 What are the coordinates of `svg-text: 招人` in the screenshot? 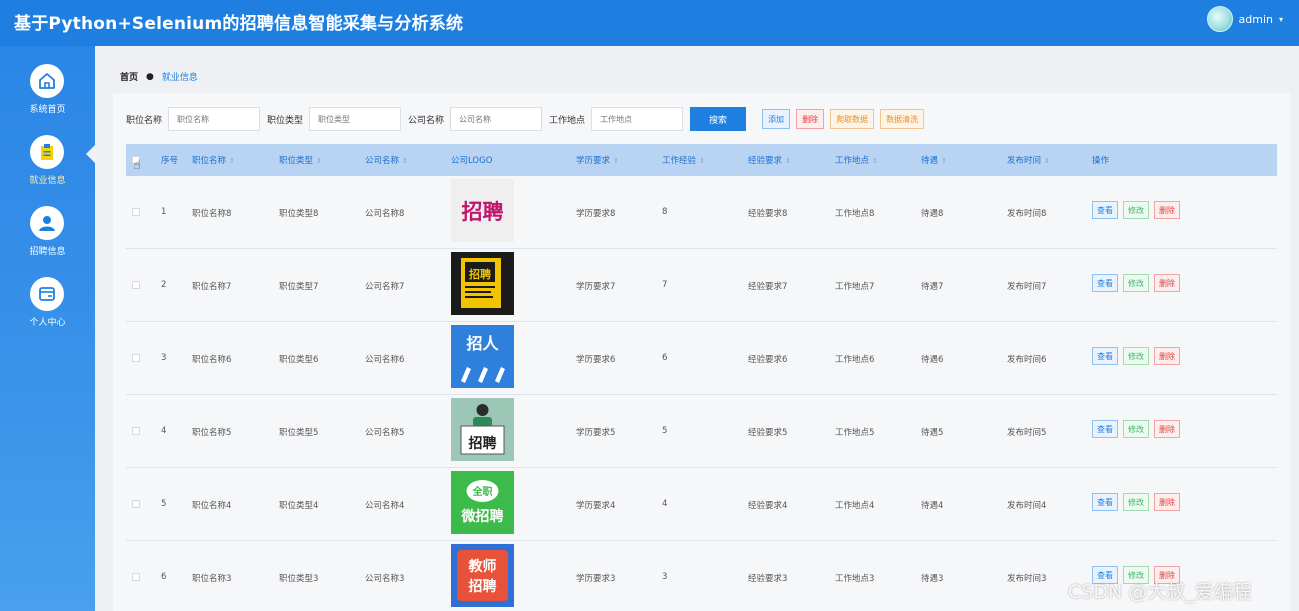 It's located at (482, 343).